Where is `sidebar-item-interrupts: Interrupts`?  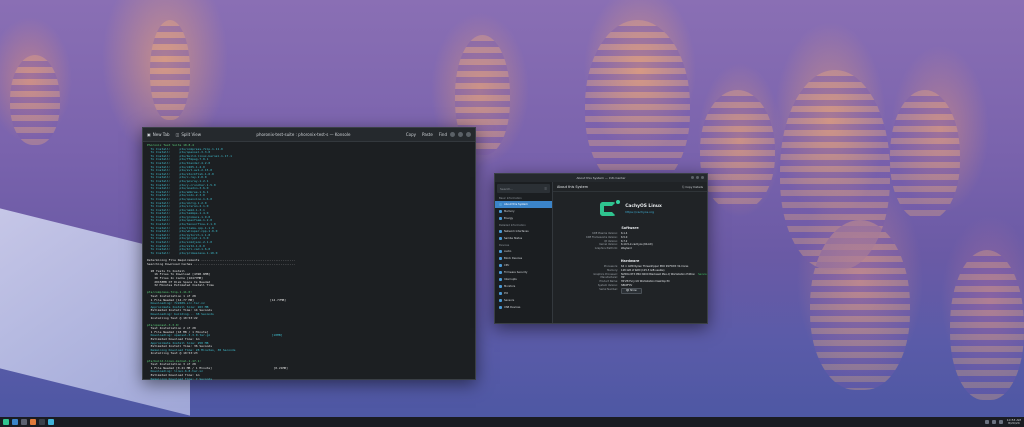
sidebar-item-interrupts: Interrupts is located at coordinates (523, 279).